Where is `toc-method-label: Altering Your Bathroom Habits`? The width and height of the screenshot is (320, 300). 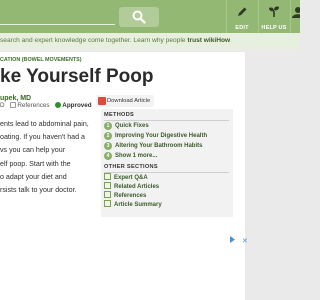
toc-method-label: Altering Your Bathroom Habits is located at coordinates (159, 146).